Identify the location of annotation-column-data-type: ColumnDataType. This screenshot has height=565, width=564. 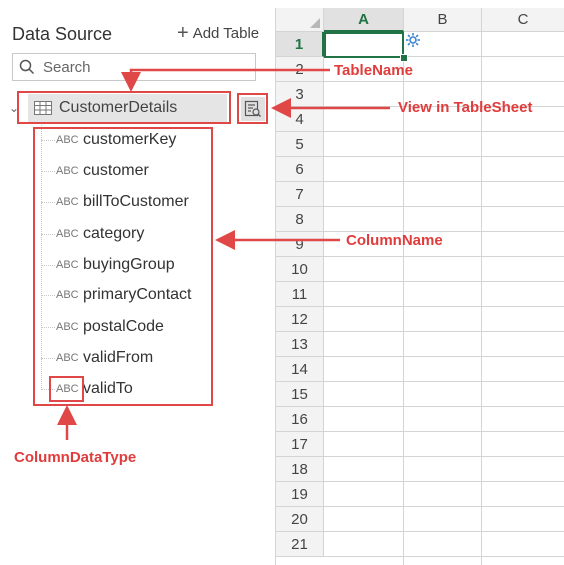
(75, 457).